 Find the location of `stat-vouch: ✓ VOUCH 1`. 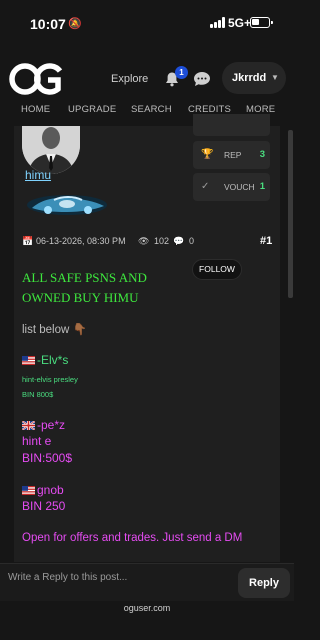

stat-vouch: ✓ VOUCH 1 is located at coordinates (231, 187).